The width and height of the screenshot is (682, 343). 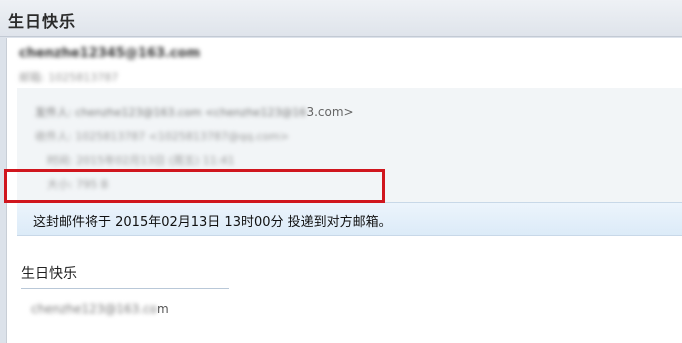 I want to click on meta-from-tail: 3.com>, so click(x=330, y=112).